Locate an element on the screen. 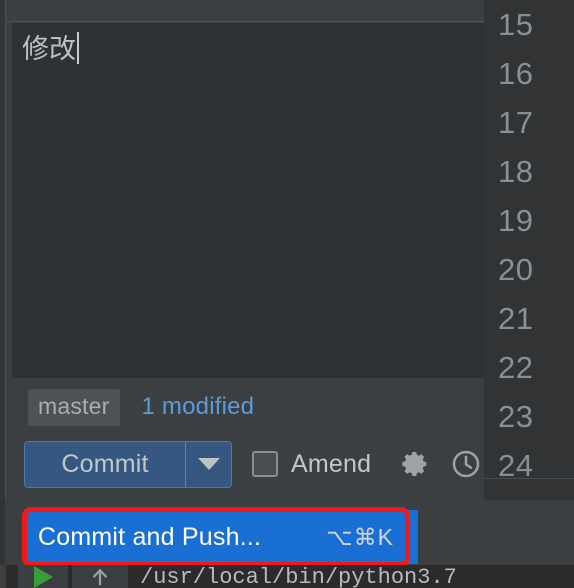 Image resolution: width=574 pixels, height=588 pixels. commit-status-row: master 1 modified is located at coordinates (245, 407).